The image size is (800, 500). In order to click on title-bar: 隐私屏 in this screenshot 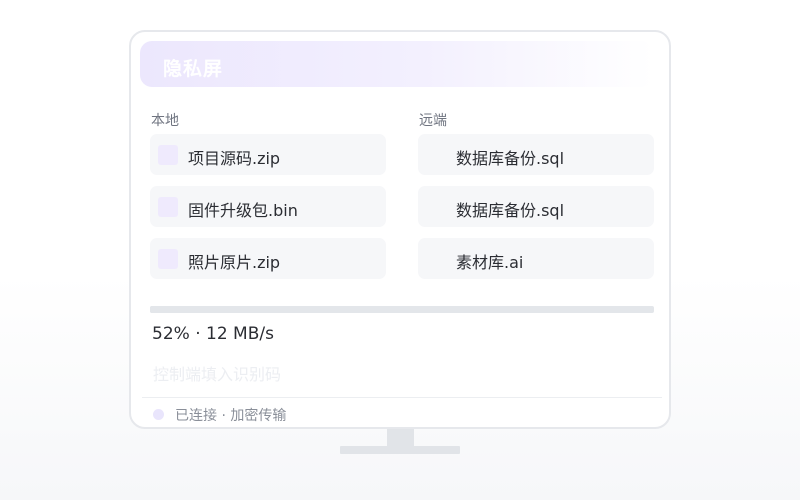, I will do `click(397, 64)`.